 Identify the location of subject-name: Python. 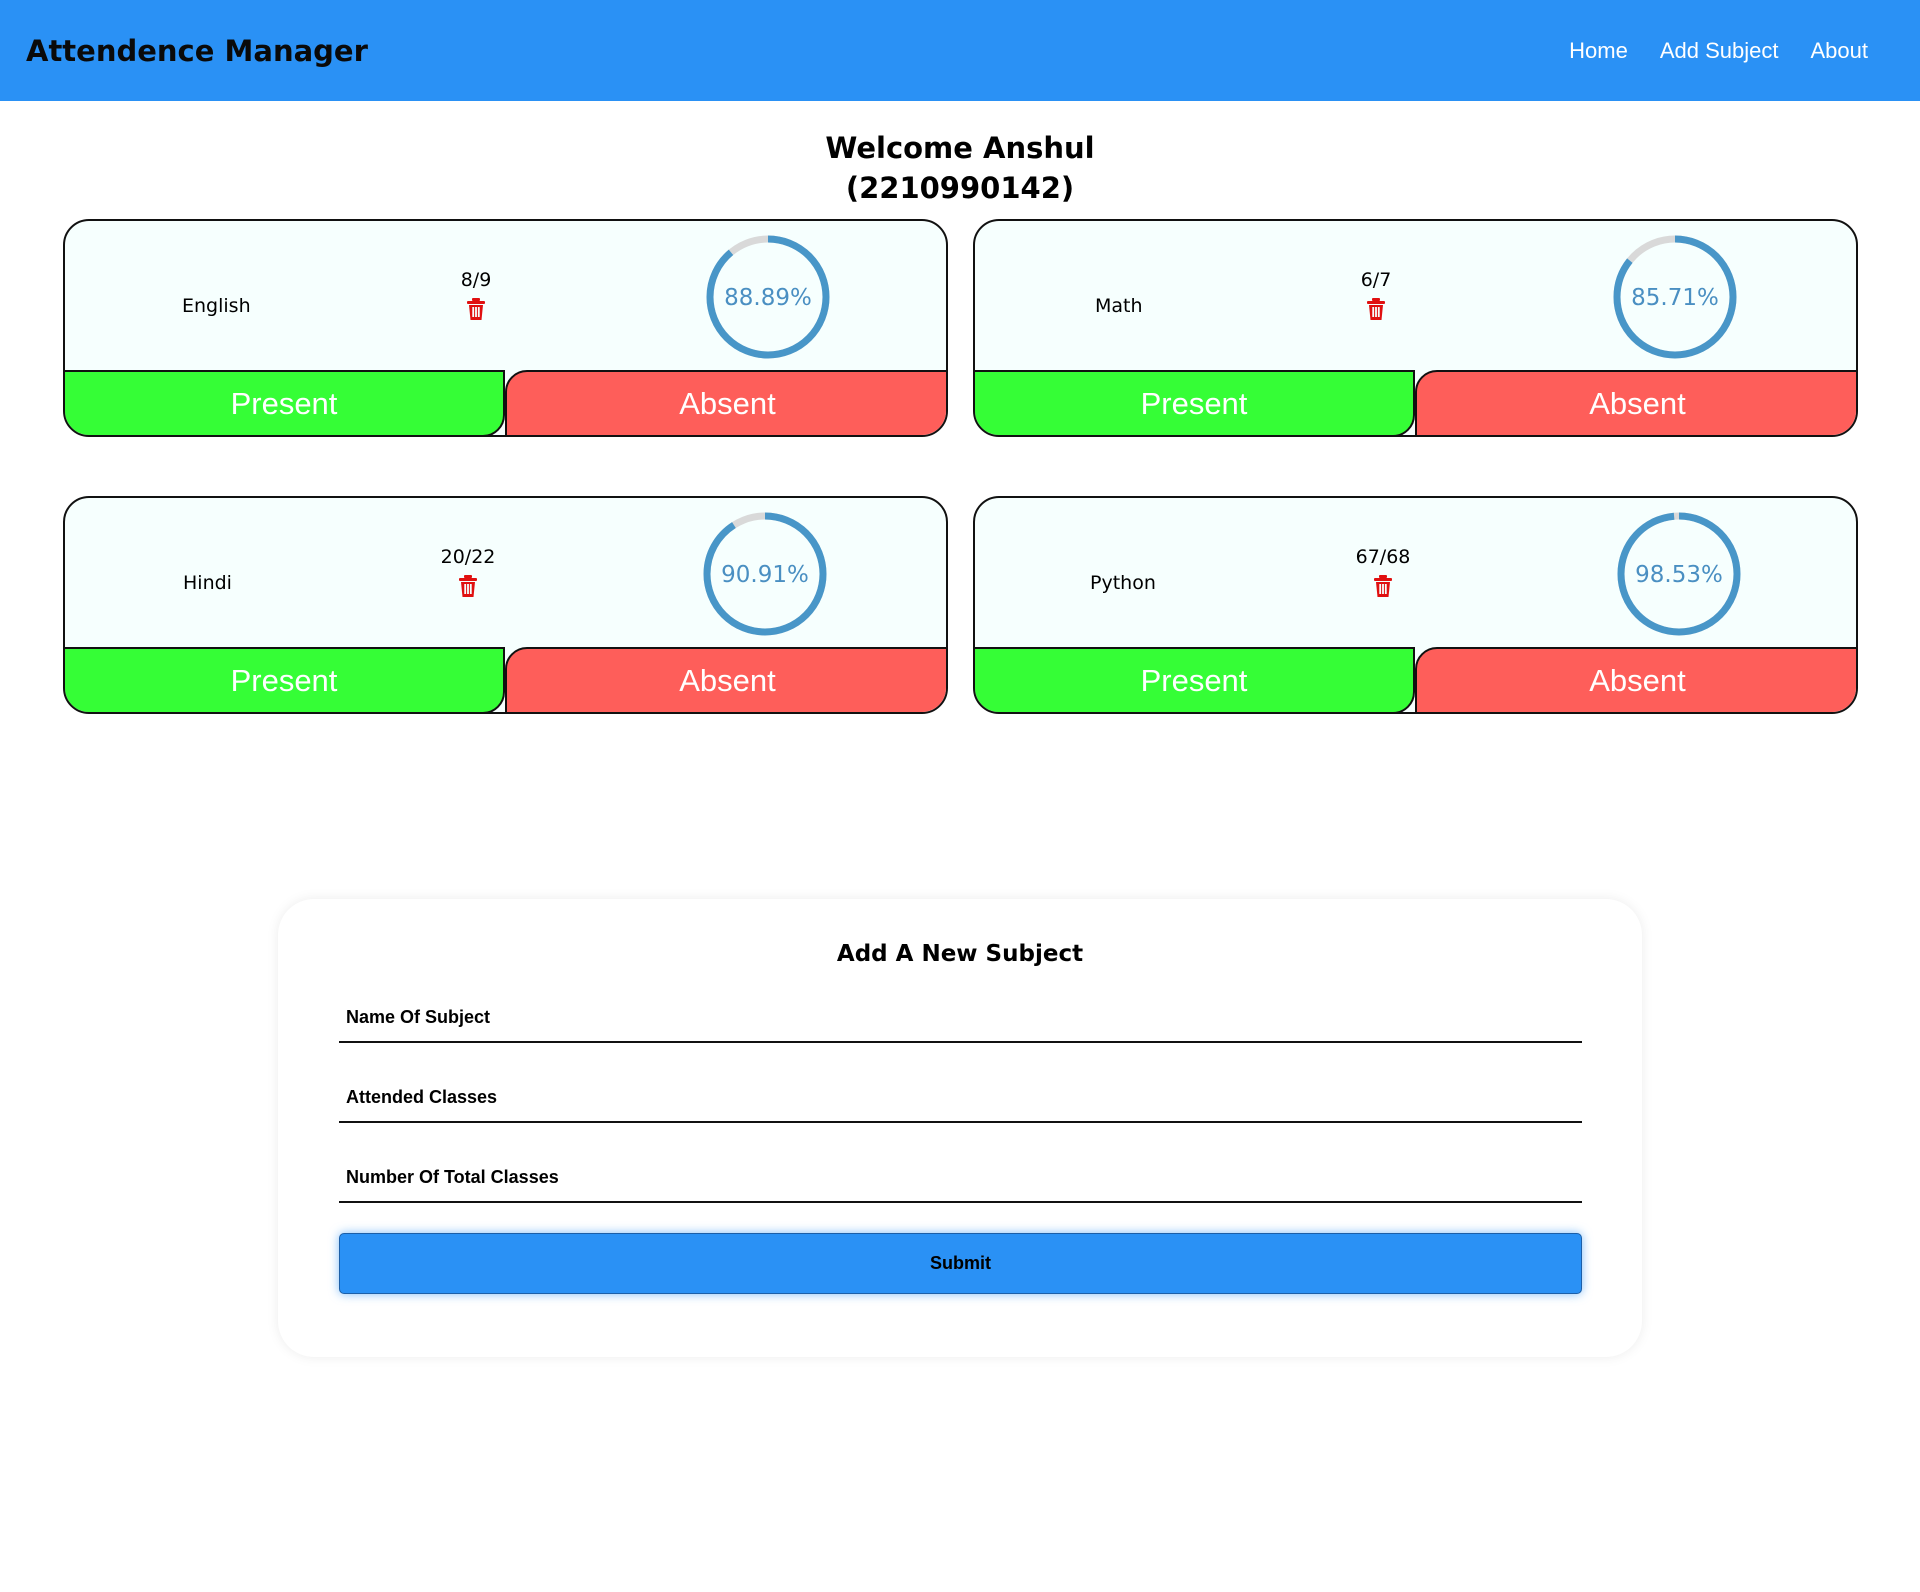
(1123, 583).